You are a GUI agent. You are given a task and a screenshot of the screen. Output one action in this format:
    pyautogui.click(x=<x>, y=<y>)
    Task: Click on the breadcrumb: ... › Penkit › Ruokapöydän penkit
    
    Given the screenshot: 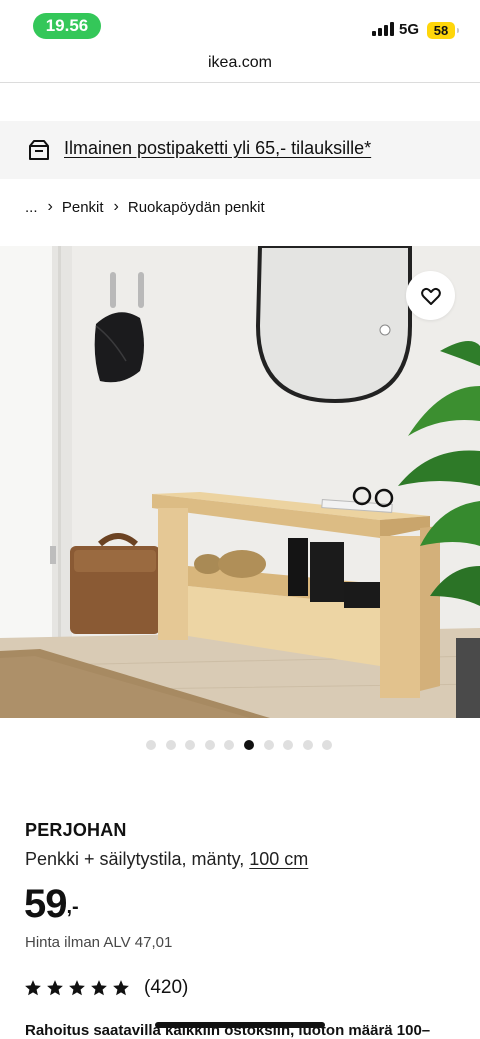 What is the action you would take?
    pyautogui.click(x=145, y=207)
    